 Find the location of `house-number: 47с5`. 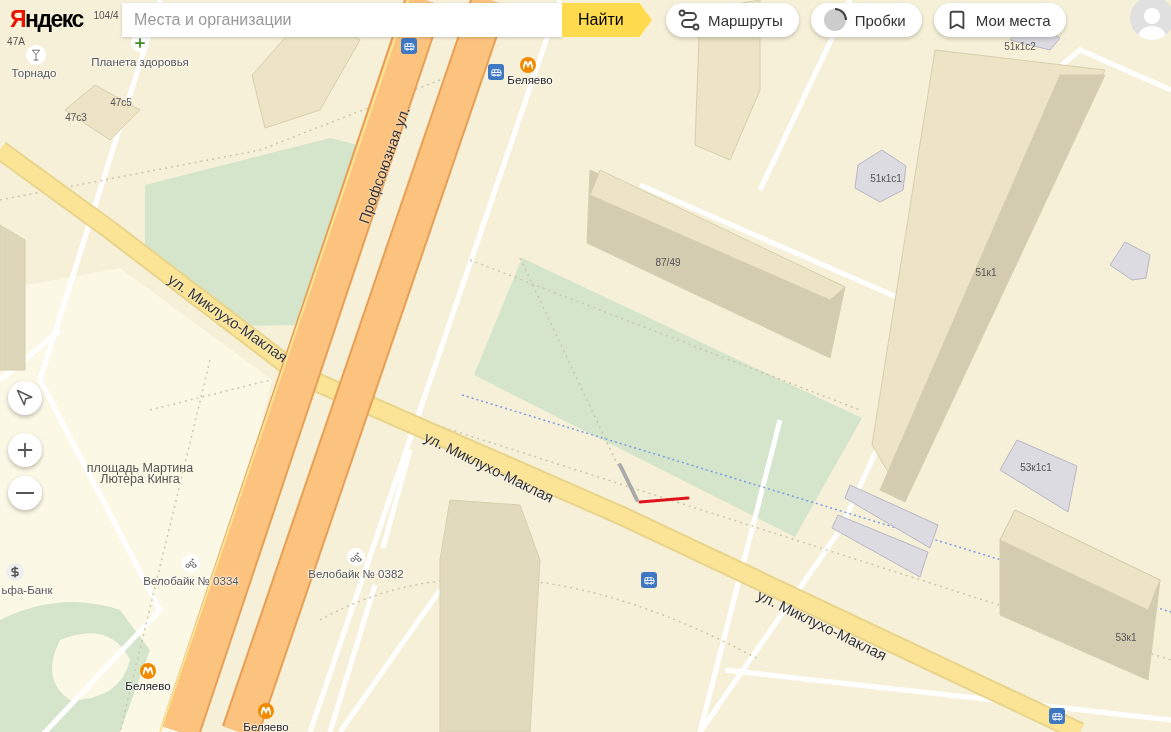

house-number: 47с5 is located at coordinates (121, 102).